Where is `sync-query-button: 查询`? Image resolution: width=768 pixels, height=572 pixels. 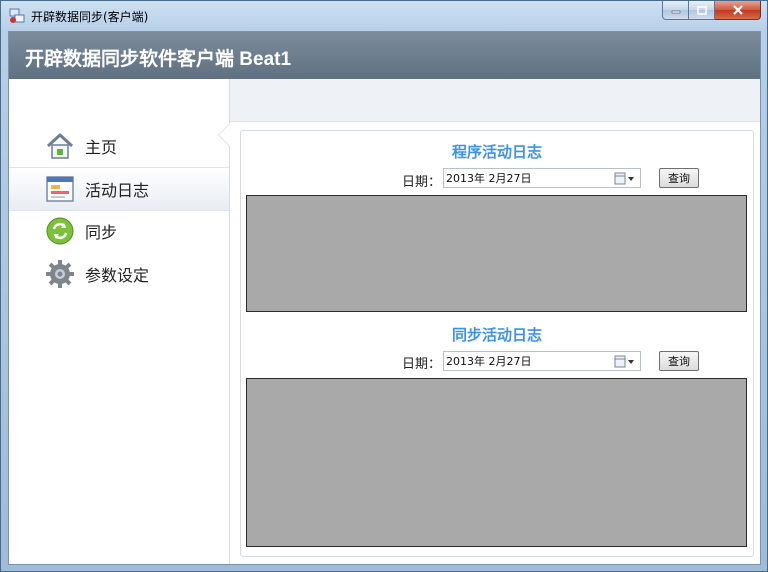
sync-query-button: 查询 is located at coordinates (679, 361).